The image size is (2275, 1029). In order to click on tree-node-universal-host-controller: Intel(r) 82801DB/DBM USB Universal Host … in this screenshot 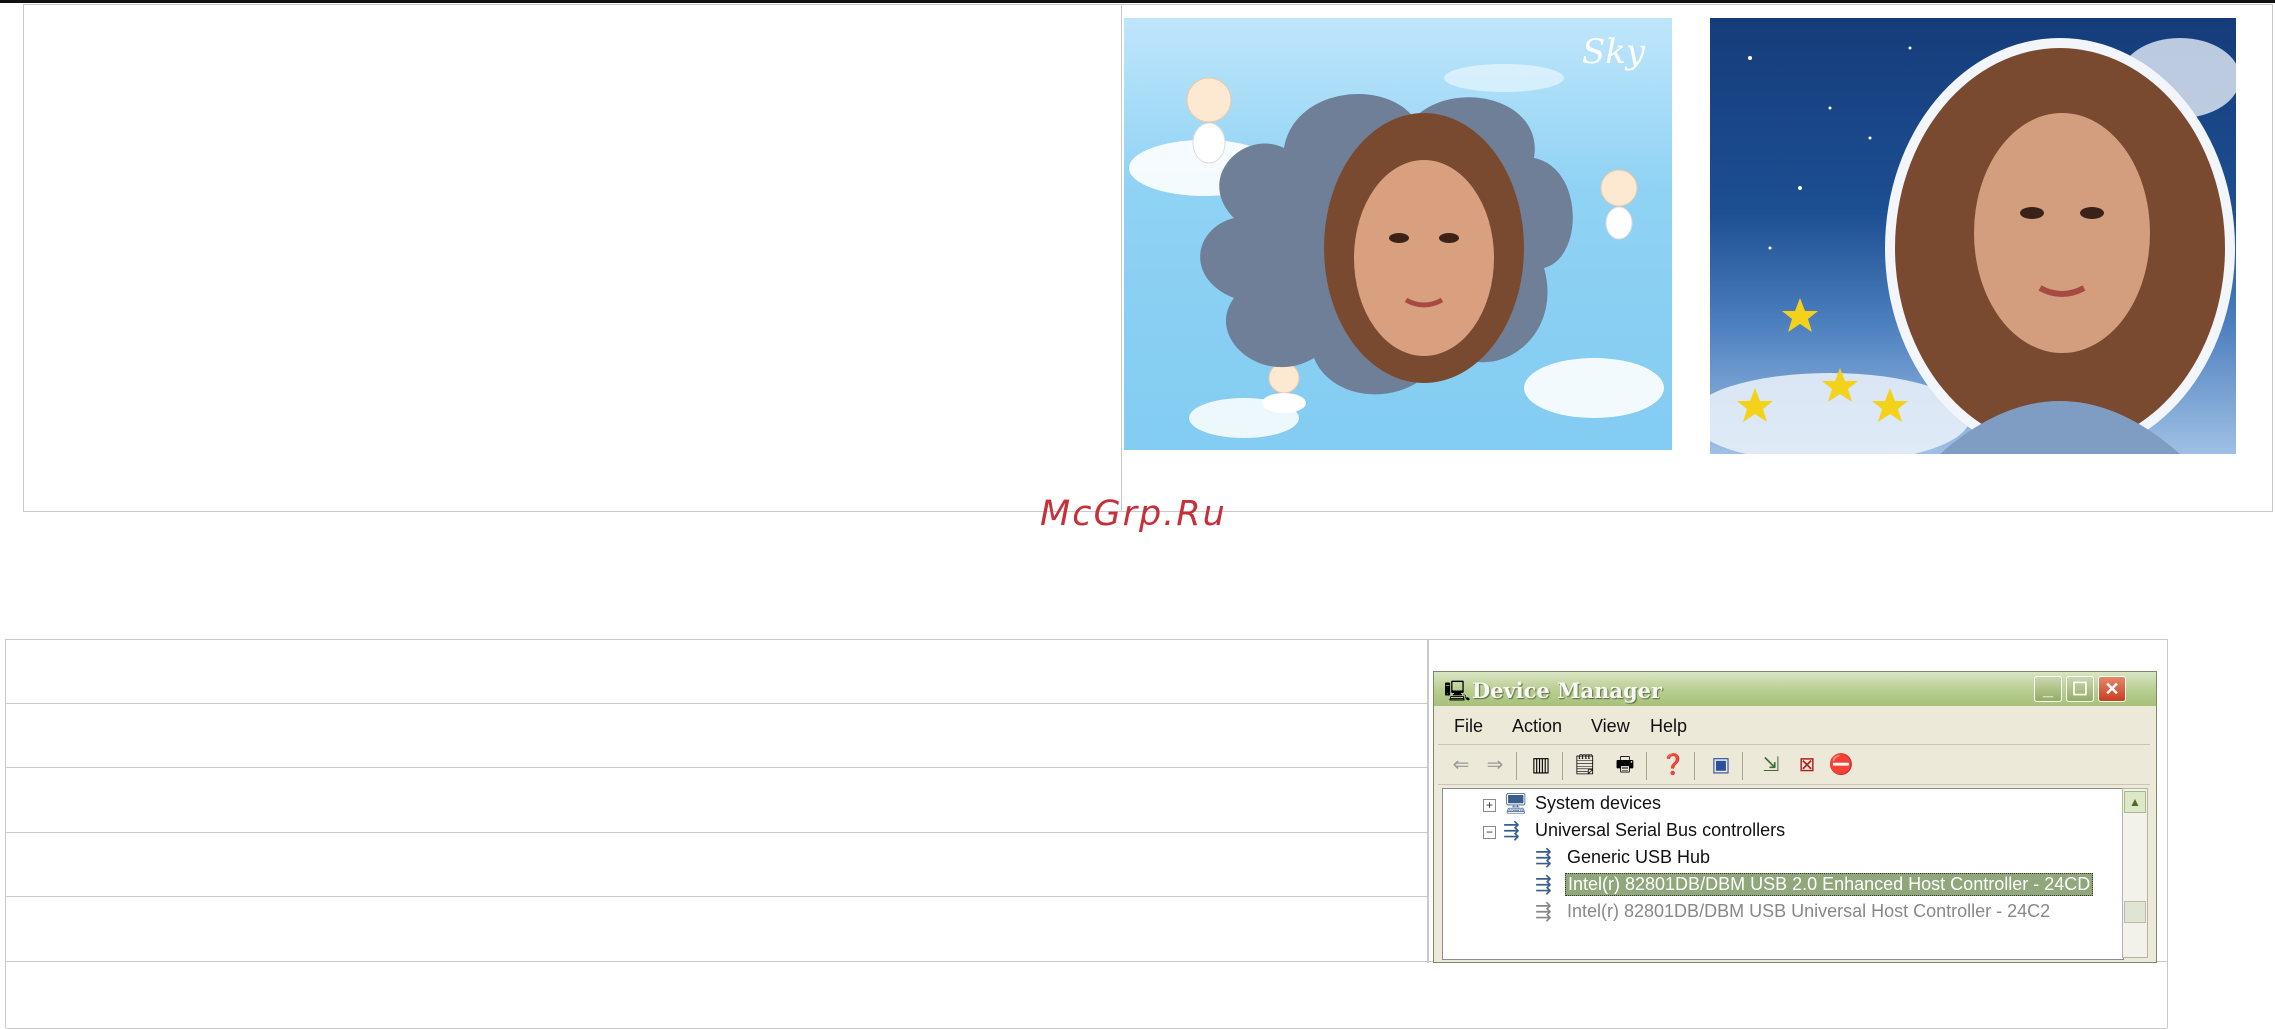, I will do `click(1808, 911)`.